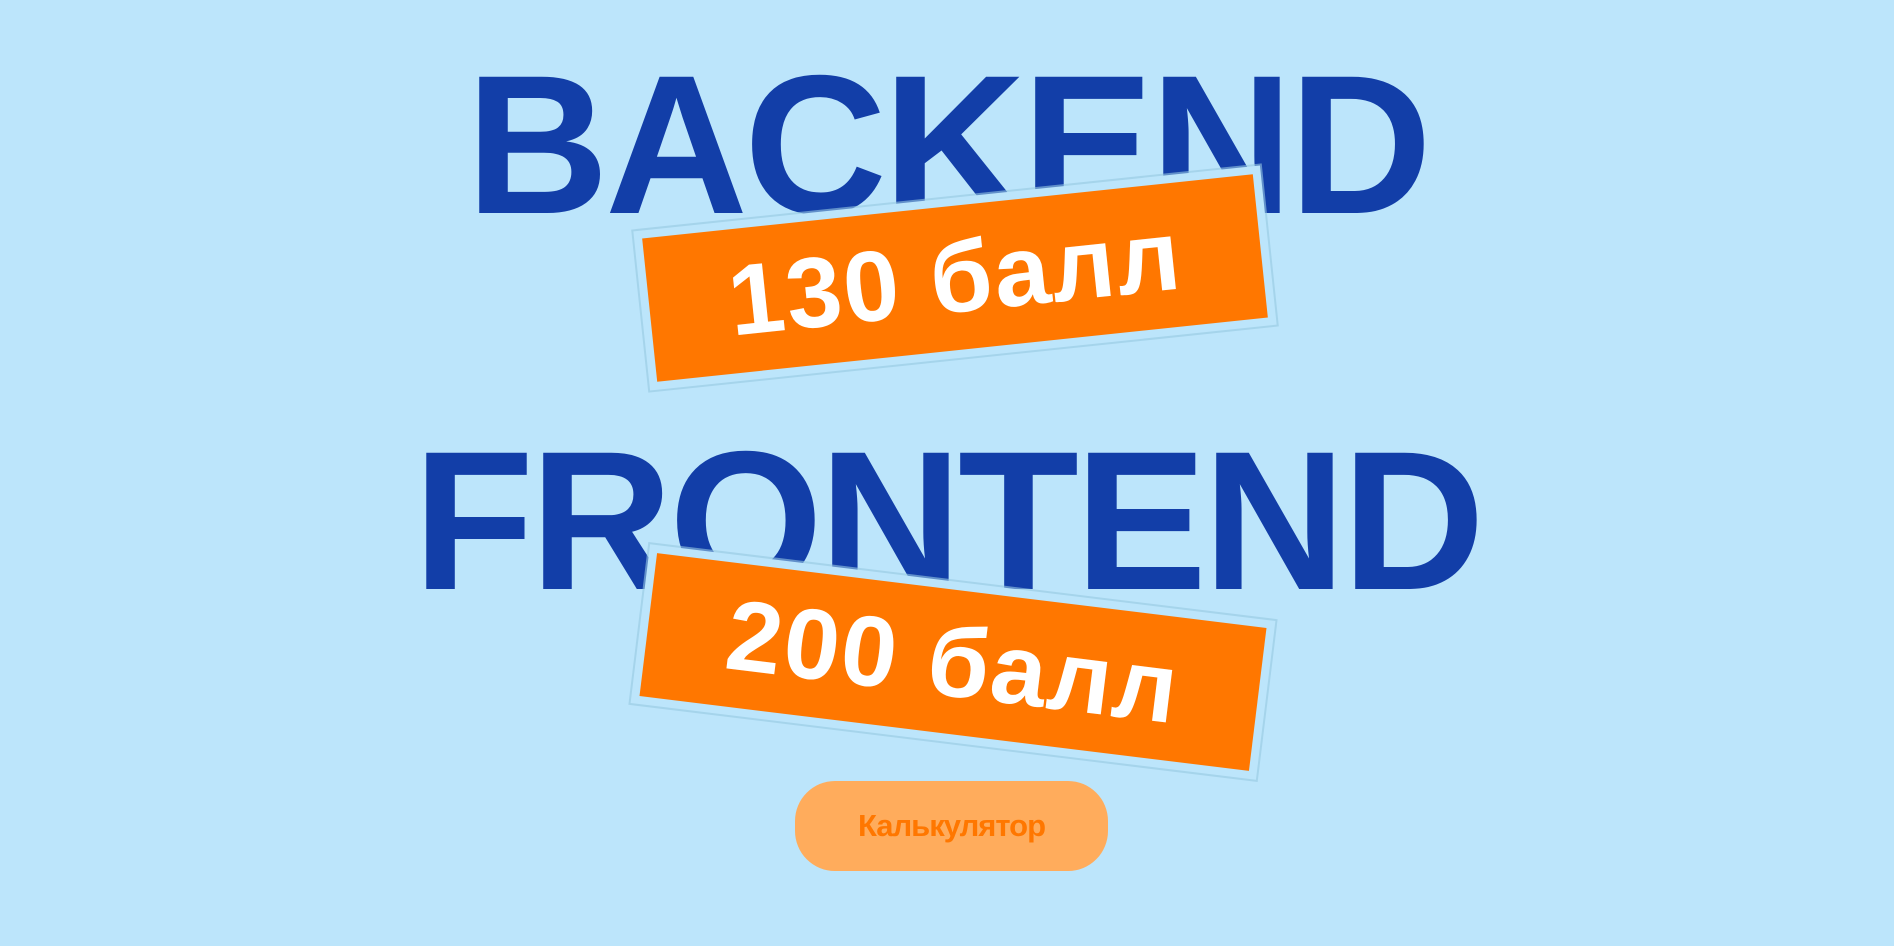 This screenshot has width=1894, height=946. What do you see at coordinates (951, 826) in the screenshot?
I see `calculator-button: Калькулятор` at bounding box center [951, 826].